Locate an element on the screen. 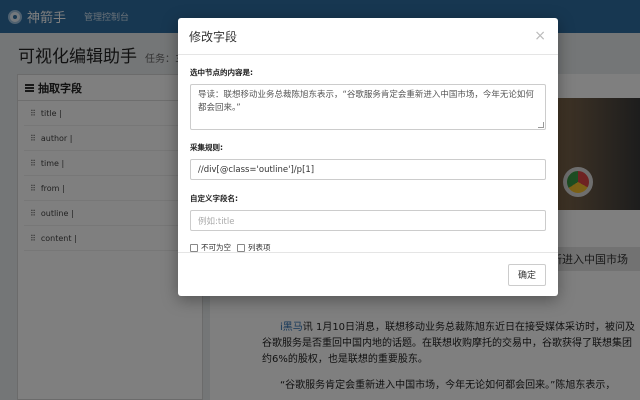  content-label: 选中节点的内容是: is located at coordinates (221, 72).